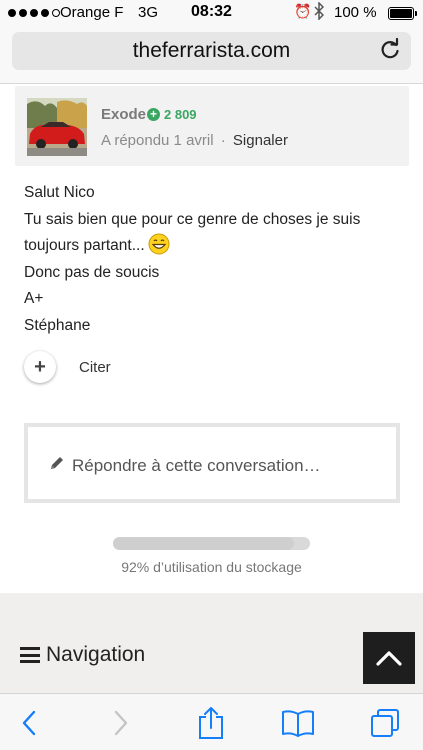 Image resolution: width=423 pixels, height=750 pixels. I want to click on back-button, so click(29, 723).